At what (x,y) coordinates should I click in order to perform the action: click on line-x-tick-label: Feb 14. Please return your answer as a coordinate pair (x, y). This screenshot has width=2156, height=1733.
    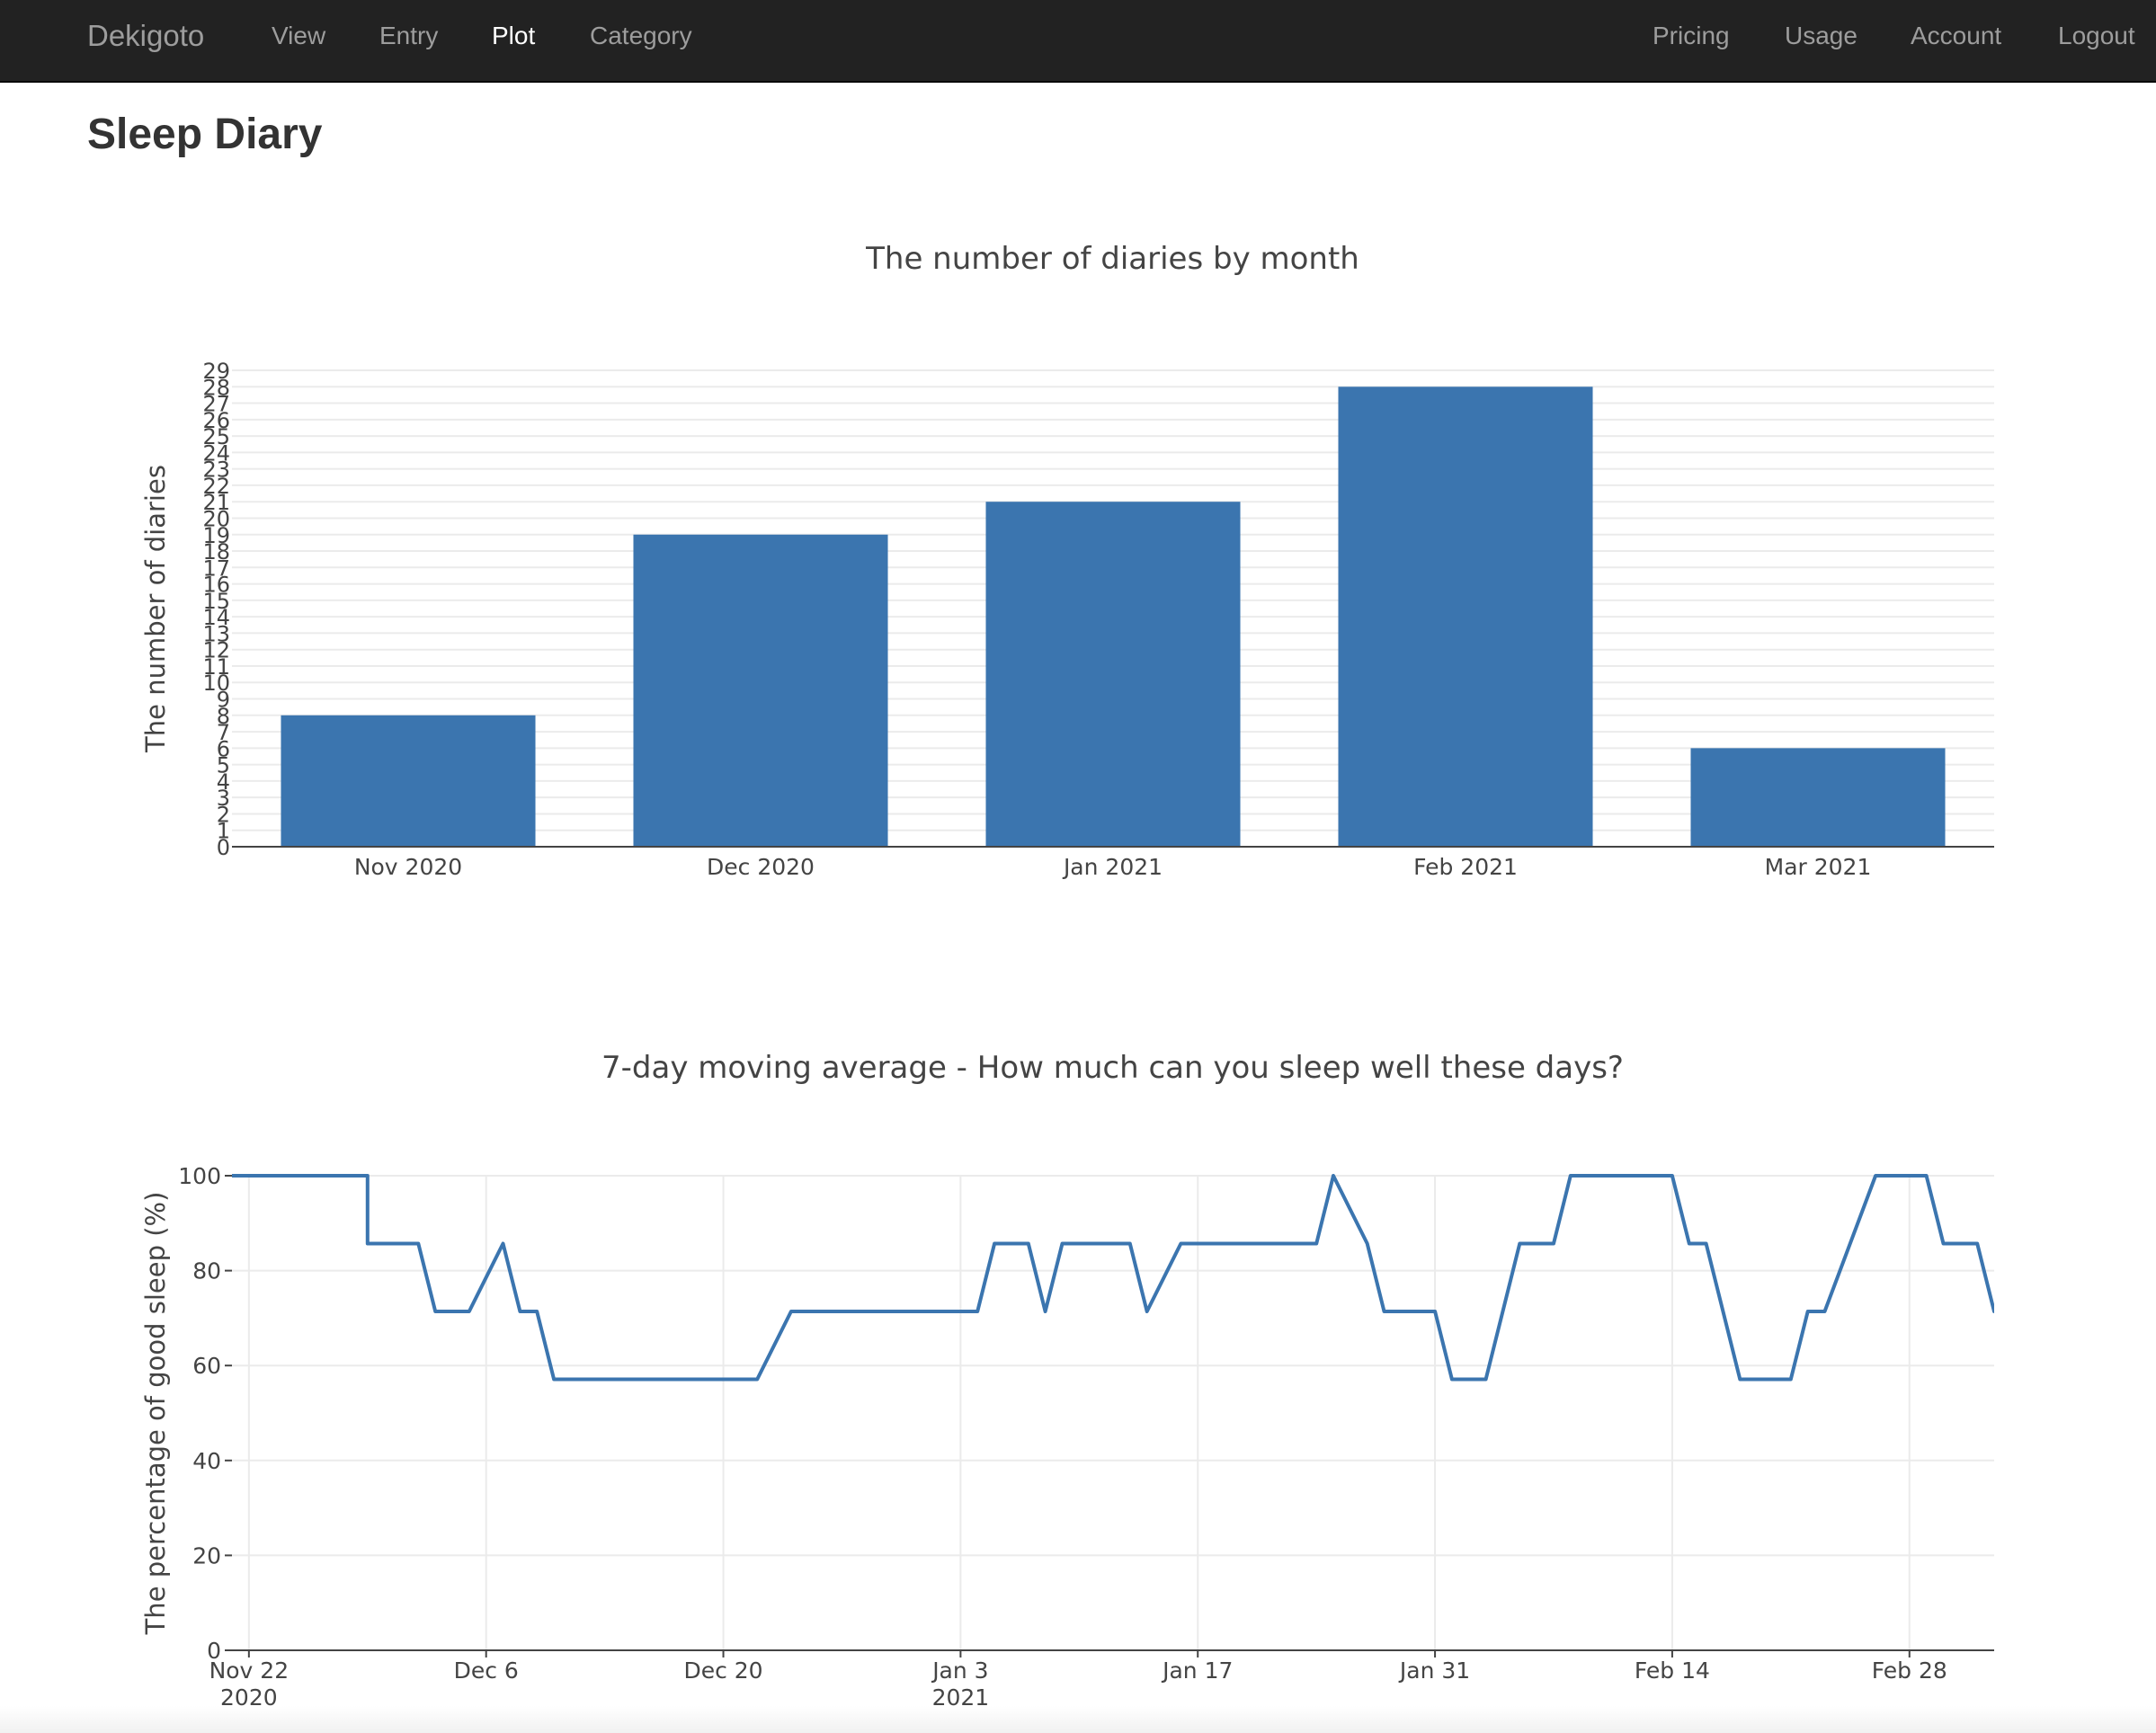
    Looking at the image, I should click on (1672, 1670).